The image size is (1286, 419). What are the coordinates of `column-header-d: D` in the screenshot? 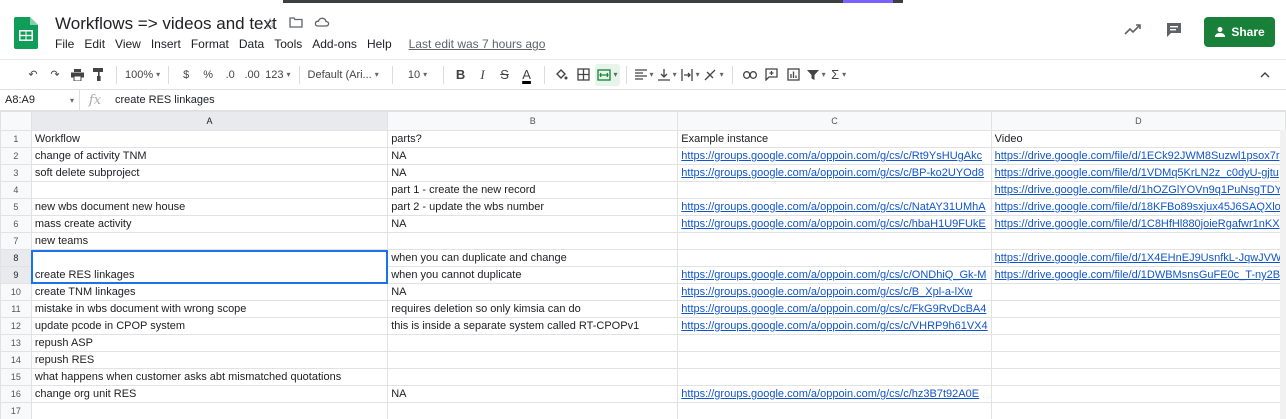 It's located at (1138, 121).